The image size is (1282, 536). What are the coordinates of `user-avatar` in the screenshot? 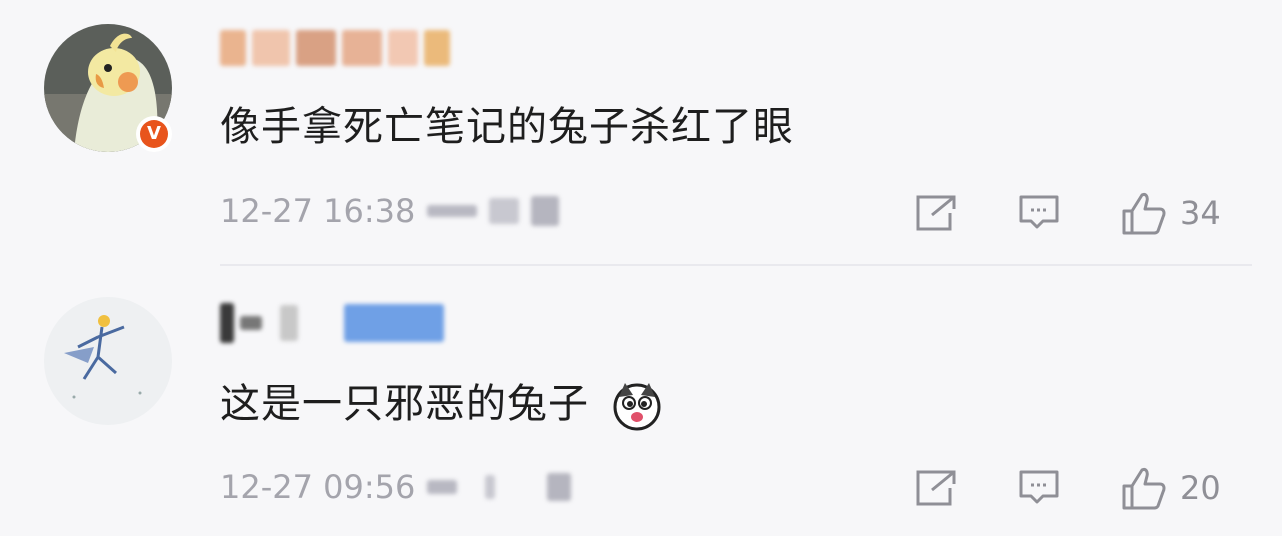 It's located at (108, 361).